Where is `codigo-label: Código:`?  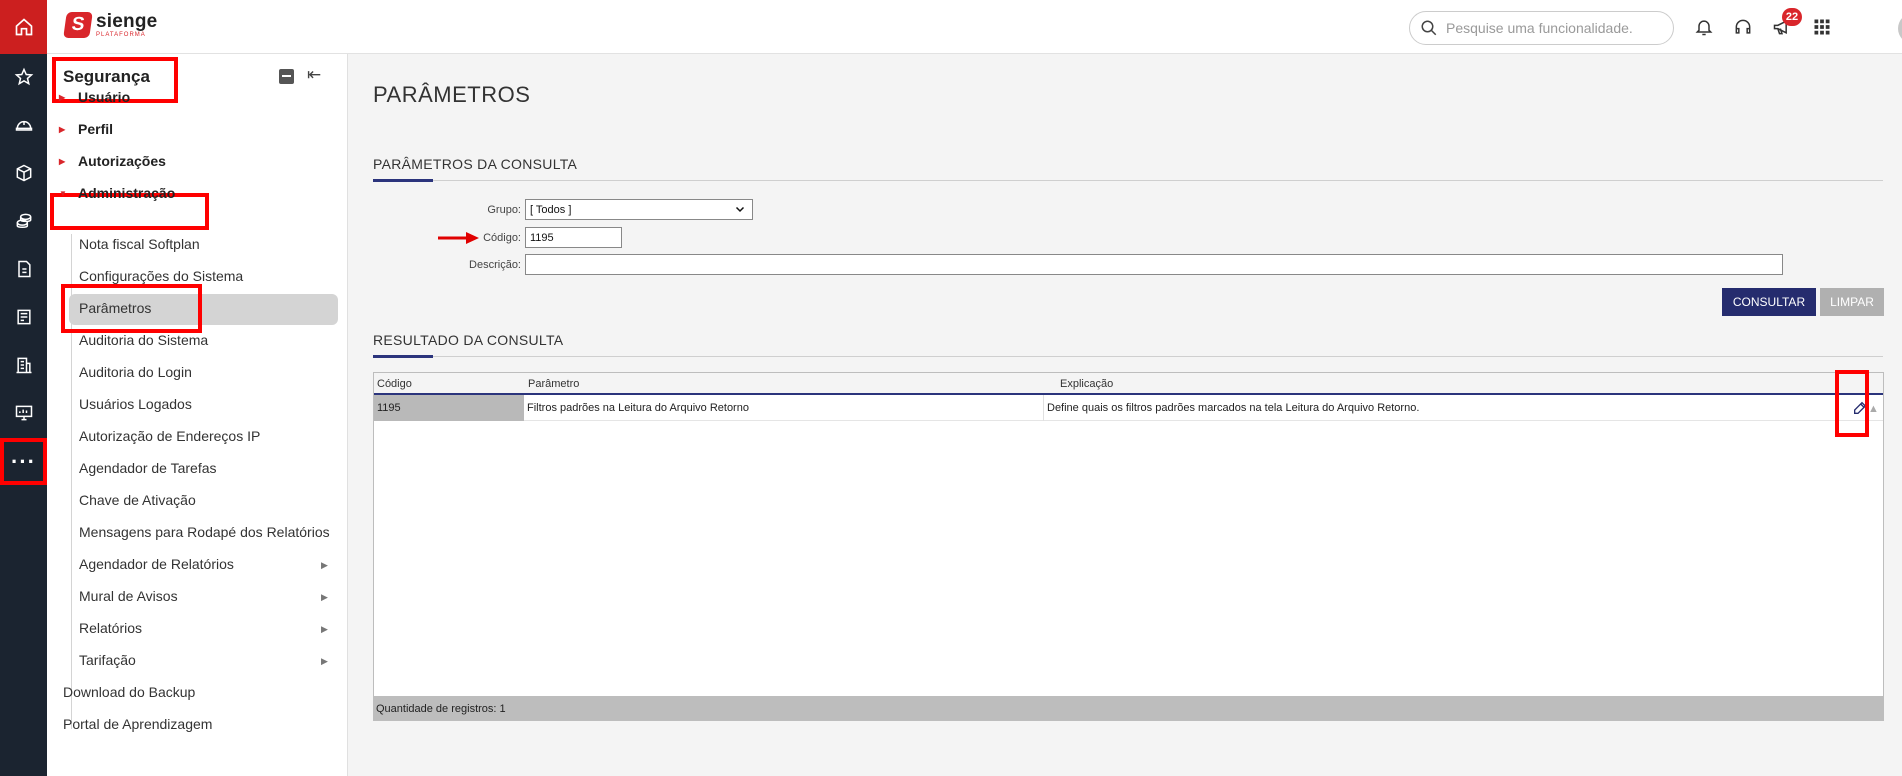 codigo-label: Código: is located at coordinates (502, 238).